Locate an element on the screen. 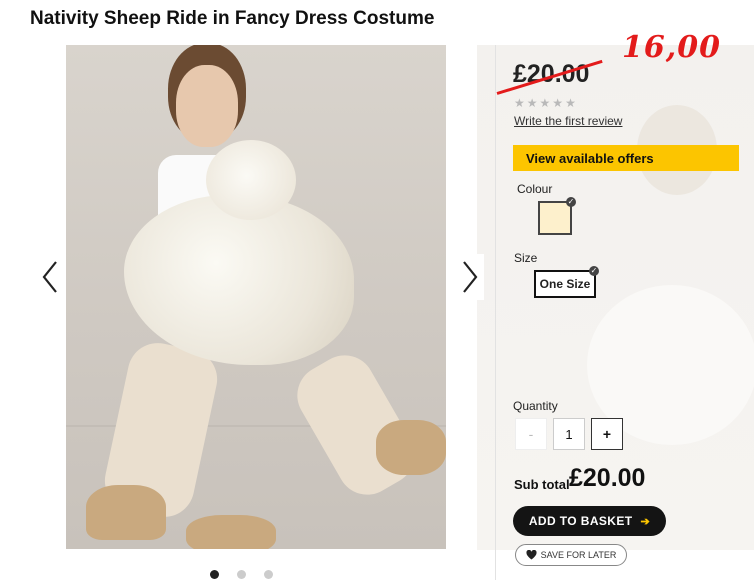  next-image-button is located at coordinates (470, 277).